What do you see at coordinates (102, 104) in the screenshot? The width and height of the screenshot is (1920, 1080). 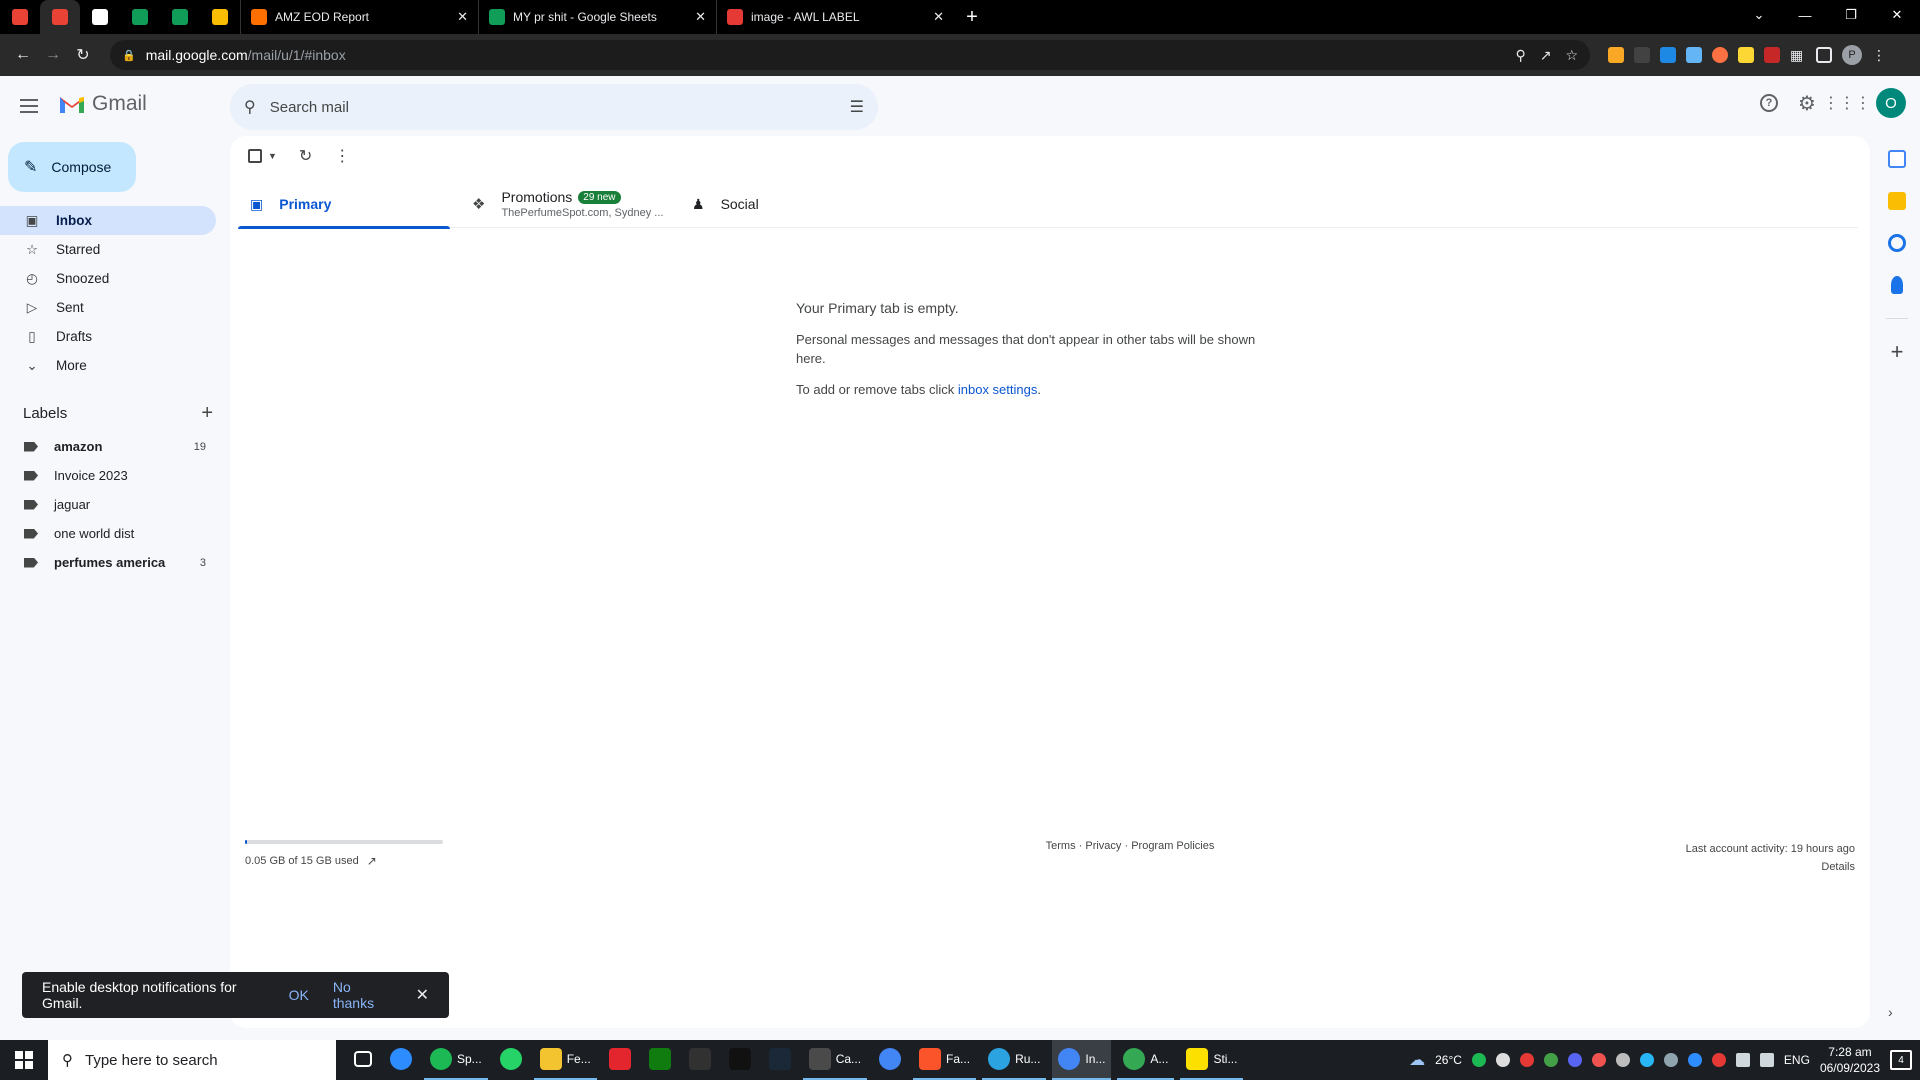 I see `gmail-logo: Gmail` at bounding box center [102, 104].